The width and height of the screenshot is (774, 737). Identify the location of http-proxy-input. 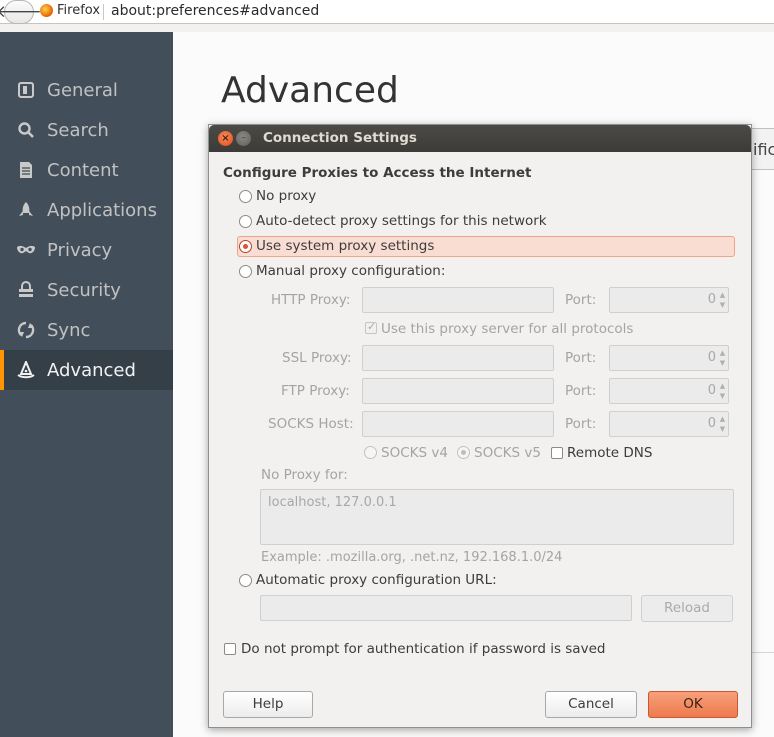
(458, 300).